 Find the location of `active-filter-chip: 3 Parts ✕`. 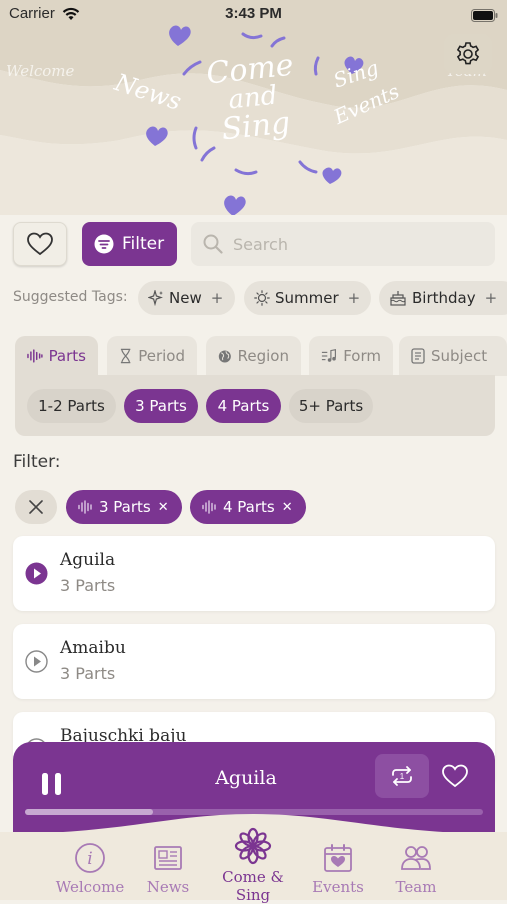

active-filter-chip: 3 Parts ✕ is located at coordinates (124, 507).